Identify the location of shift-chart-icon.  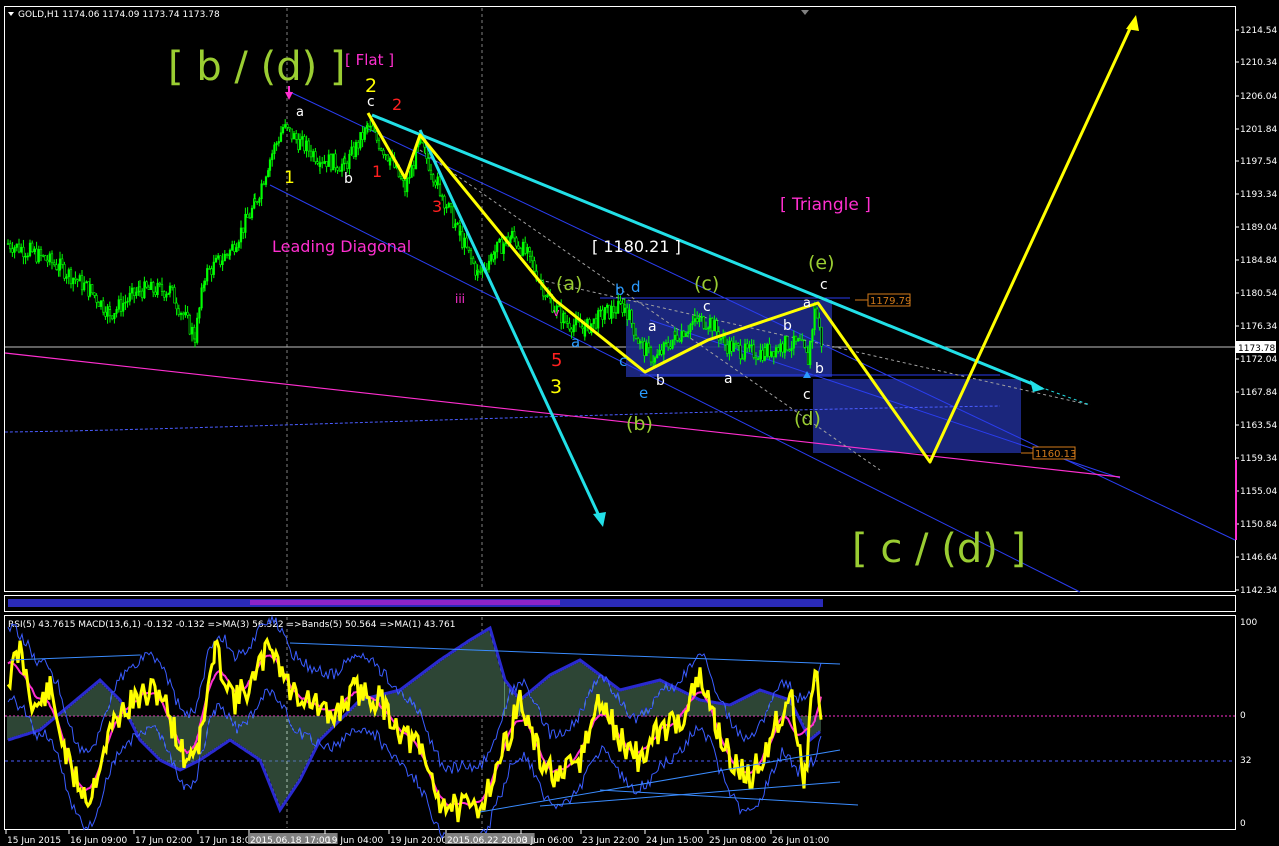
(805, 12).